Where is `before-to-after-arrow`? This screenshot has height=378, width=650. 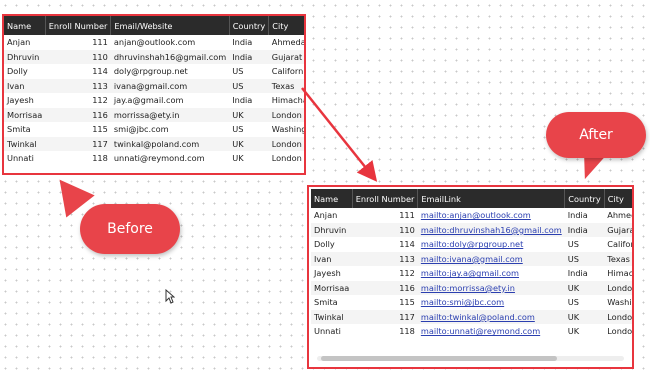 before-to-after-arrow is located at coordinates (339, 134).